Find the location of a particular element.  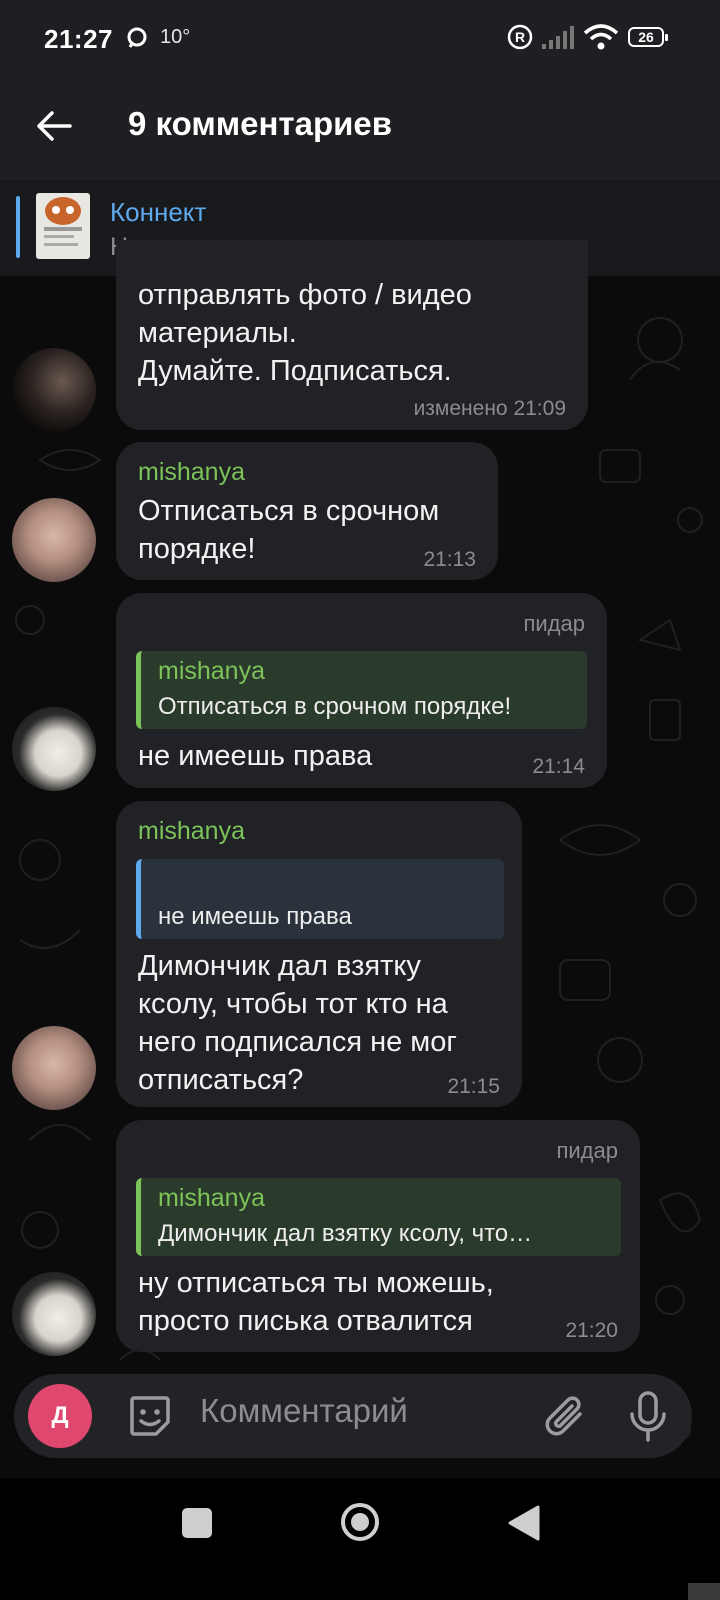

wifi-icon is located at coordinates (601, 37).